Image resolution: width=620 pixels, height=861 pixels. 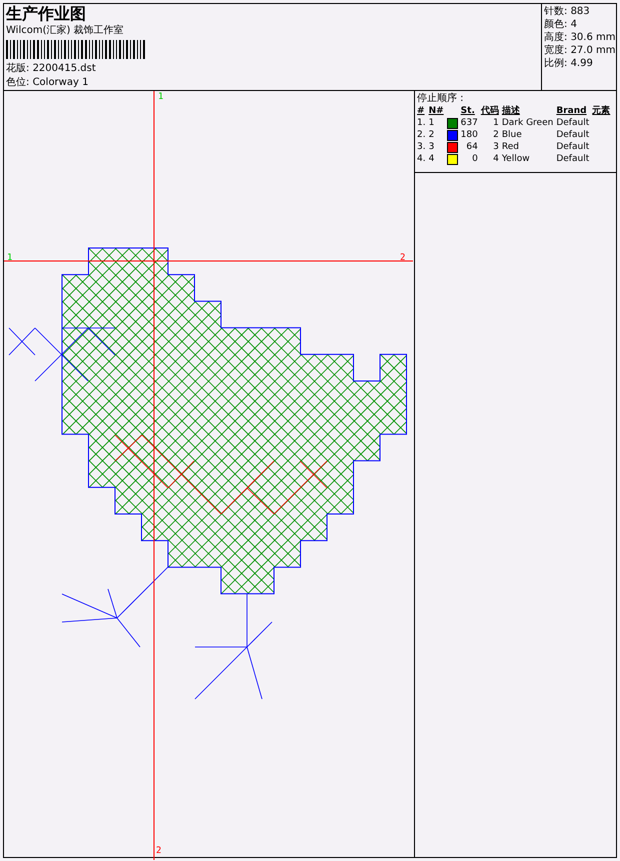 What do you see at coordinates (76, 49) in the screenshot?
I see `barcode-icon` at bounding box center [76, 49].